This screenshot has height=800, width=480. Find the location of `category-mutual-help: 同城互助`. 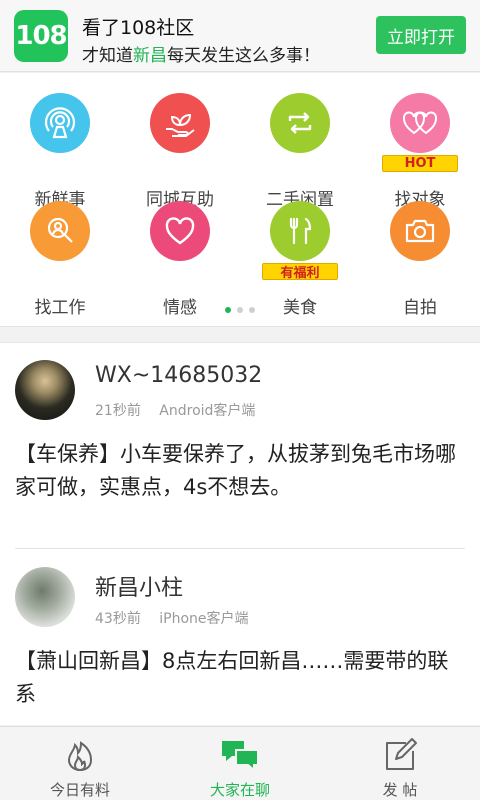

category-mutual-help: 同城互助 is located at coordinates (180, 151).